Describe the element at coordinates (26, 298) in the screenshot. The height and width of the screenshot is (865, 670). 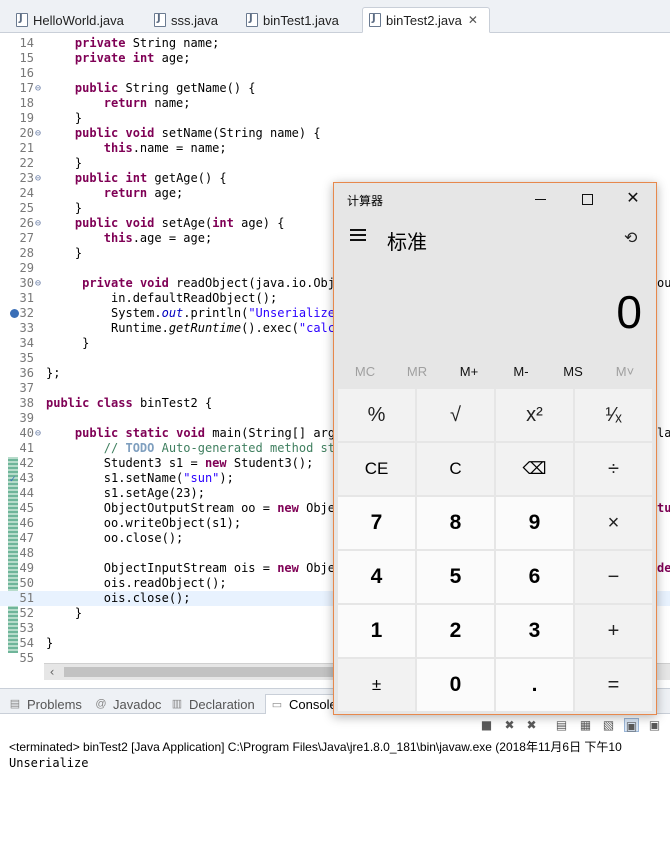
I see `line-number: 31` at that location.